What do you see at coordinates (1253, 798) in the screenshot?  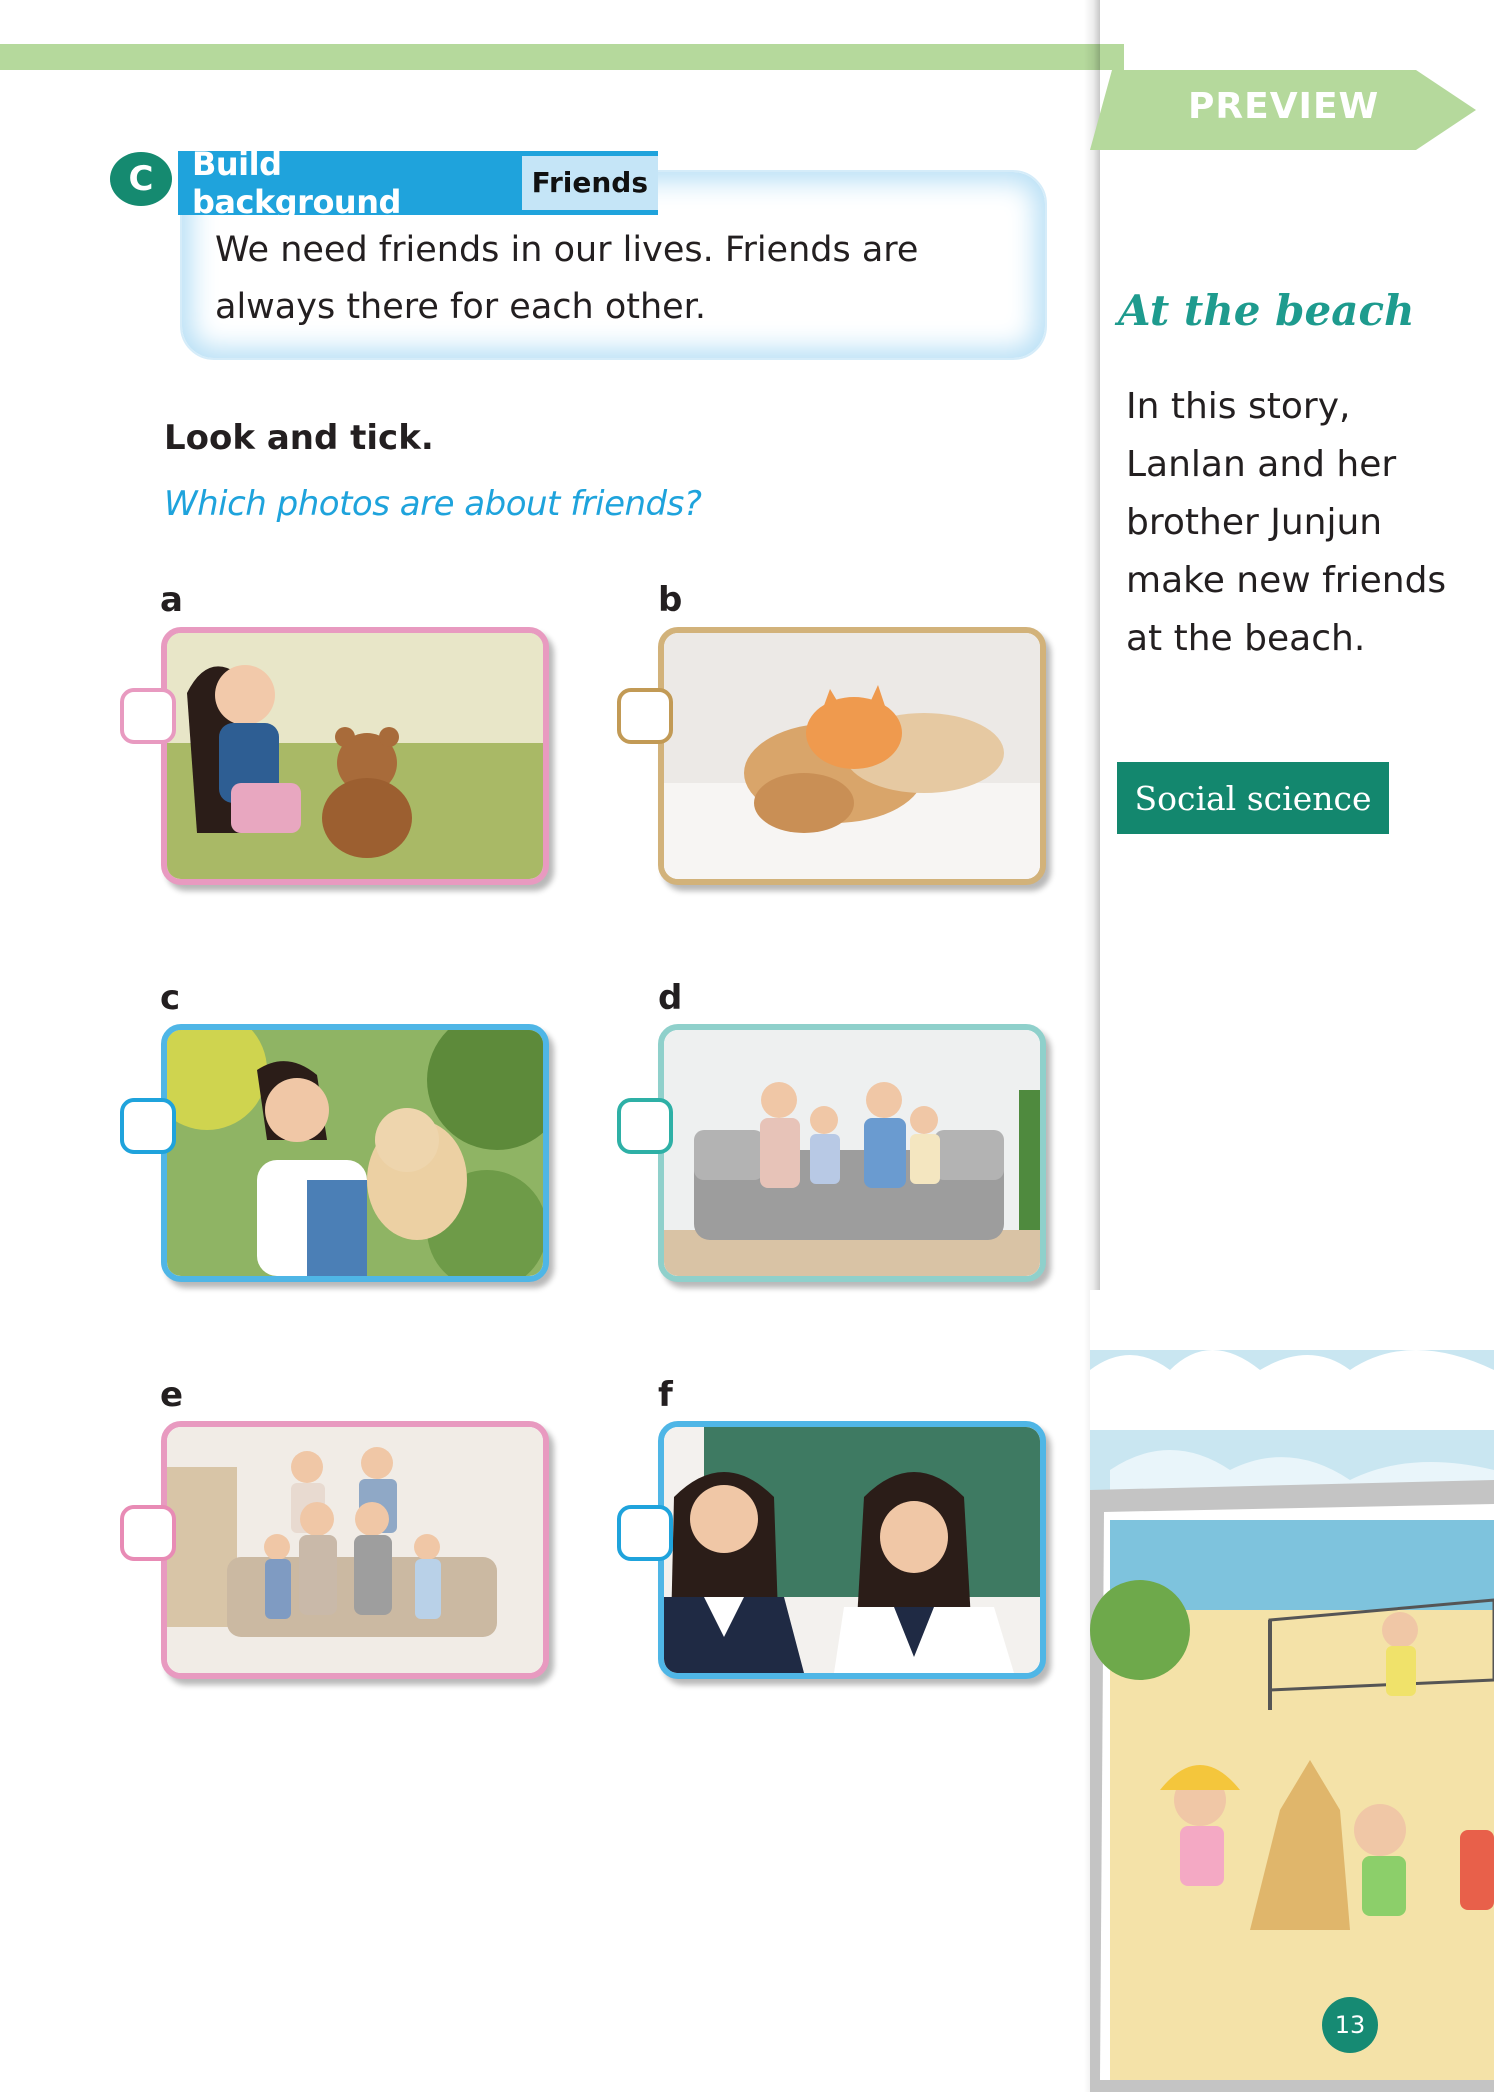 I see `subject-badge: Social science` at bounding box center [1253, 798].